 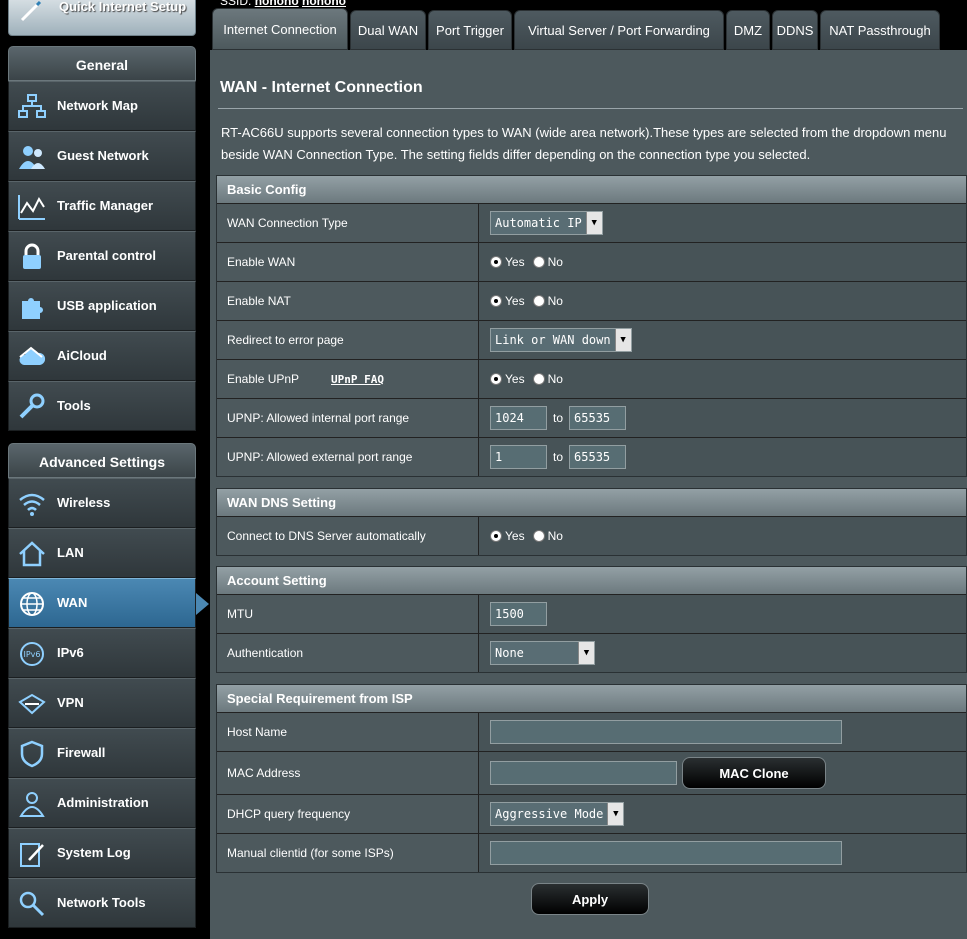 What do you see at coordinates (547, 301) in the screenshot?
I see `enable-nat-no: No` at bounding box center [547, 301].